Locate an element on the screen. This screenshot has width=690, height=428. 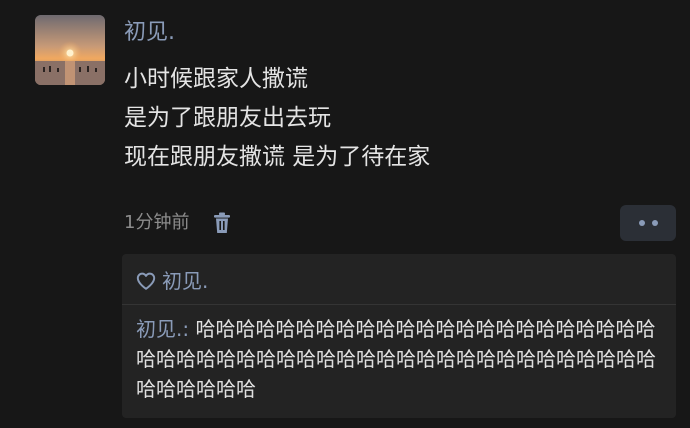
avatar is located at coordinates (70, 50).